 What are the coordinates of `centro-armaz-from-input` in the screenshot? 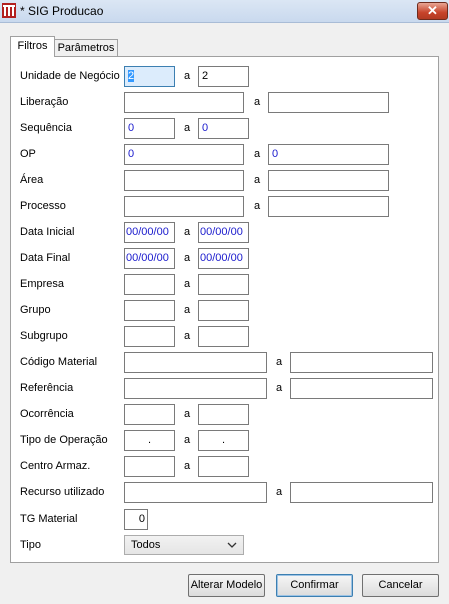 It's located at (149, 466).